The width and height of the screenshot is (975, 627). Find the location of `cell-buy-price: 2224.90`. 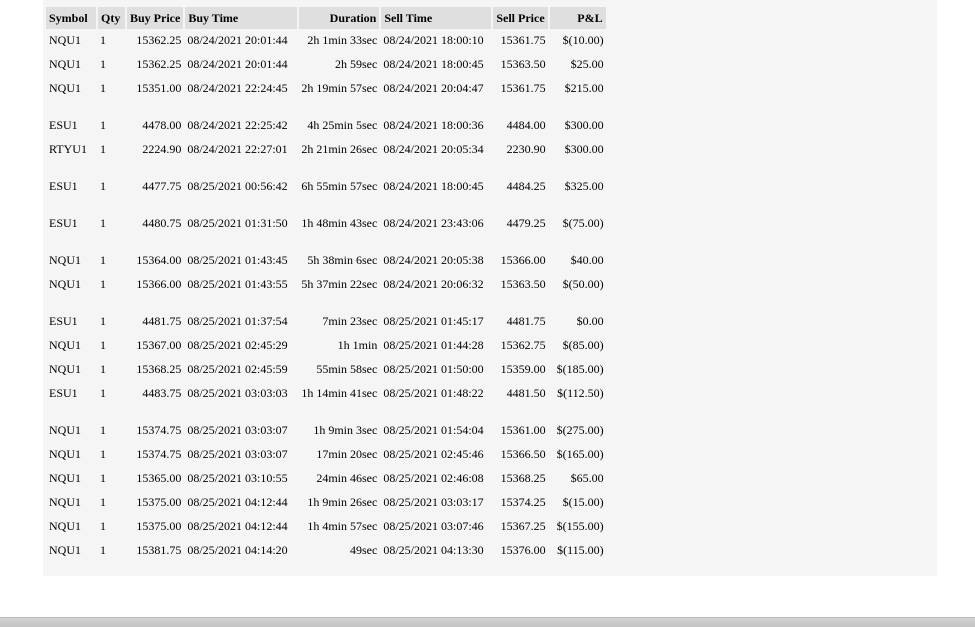

cell-buy-price: 2224.90 is located at coordinates (162, 149).